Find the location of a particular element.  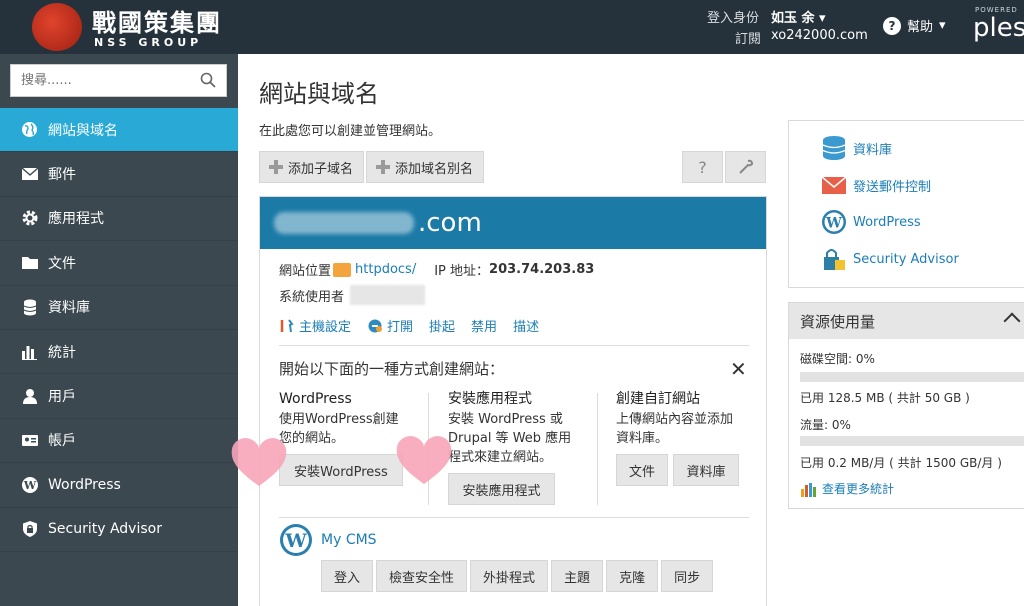

database-icon is located at coordinates (834, 148).